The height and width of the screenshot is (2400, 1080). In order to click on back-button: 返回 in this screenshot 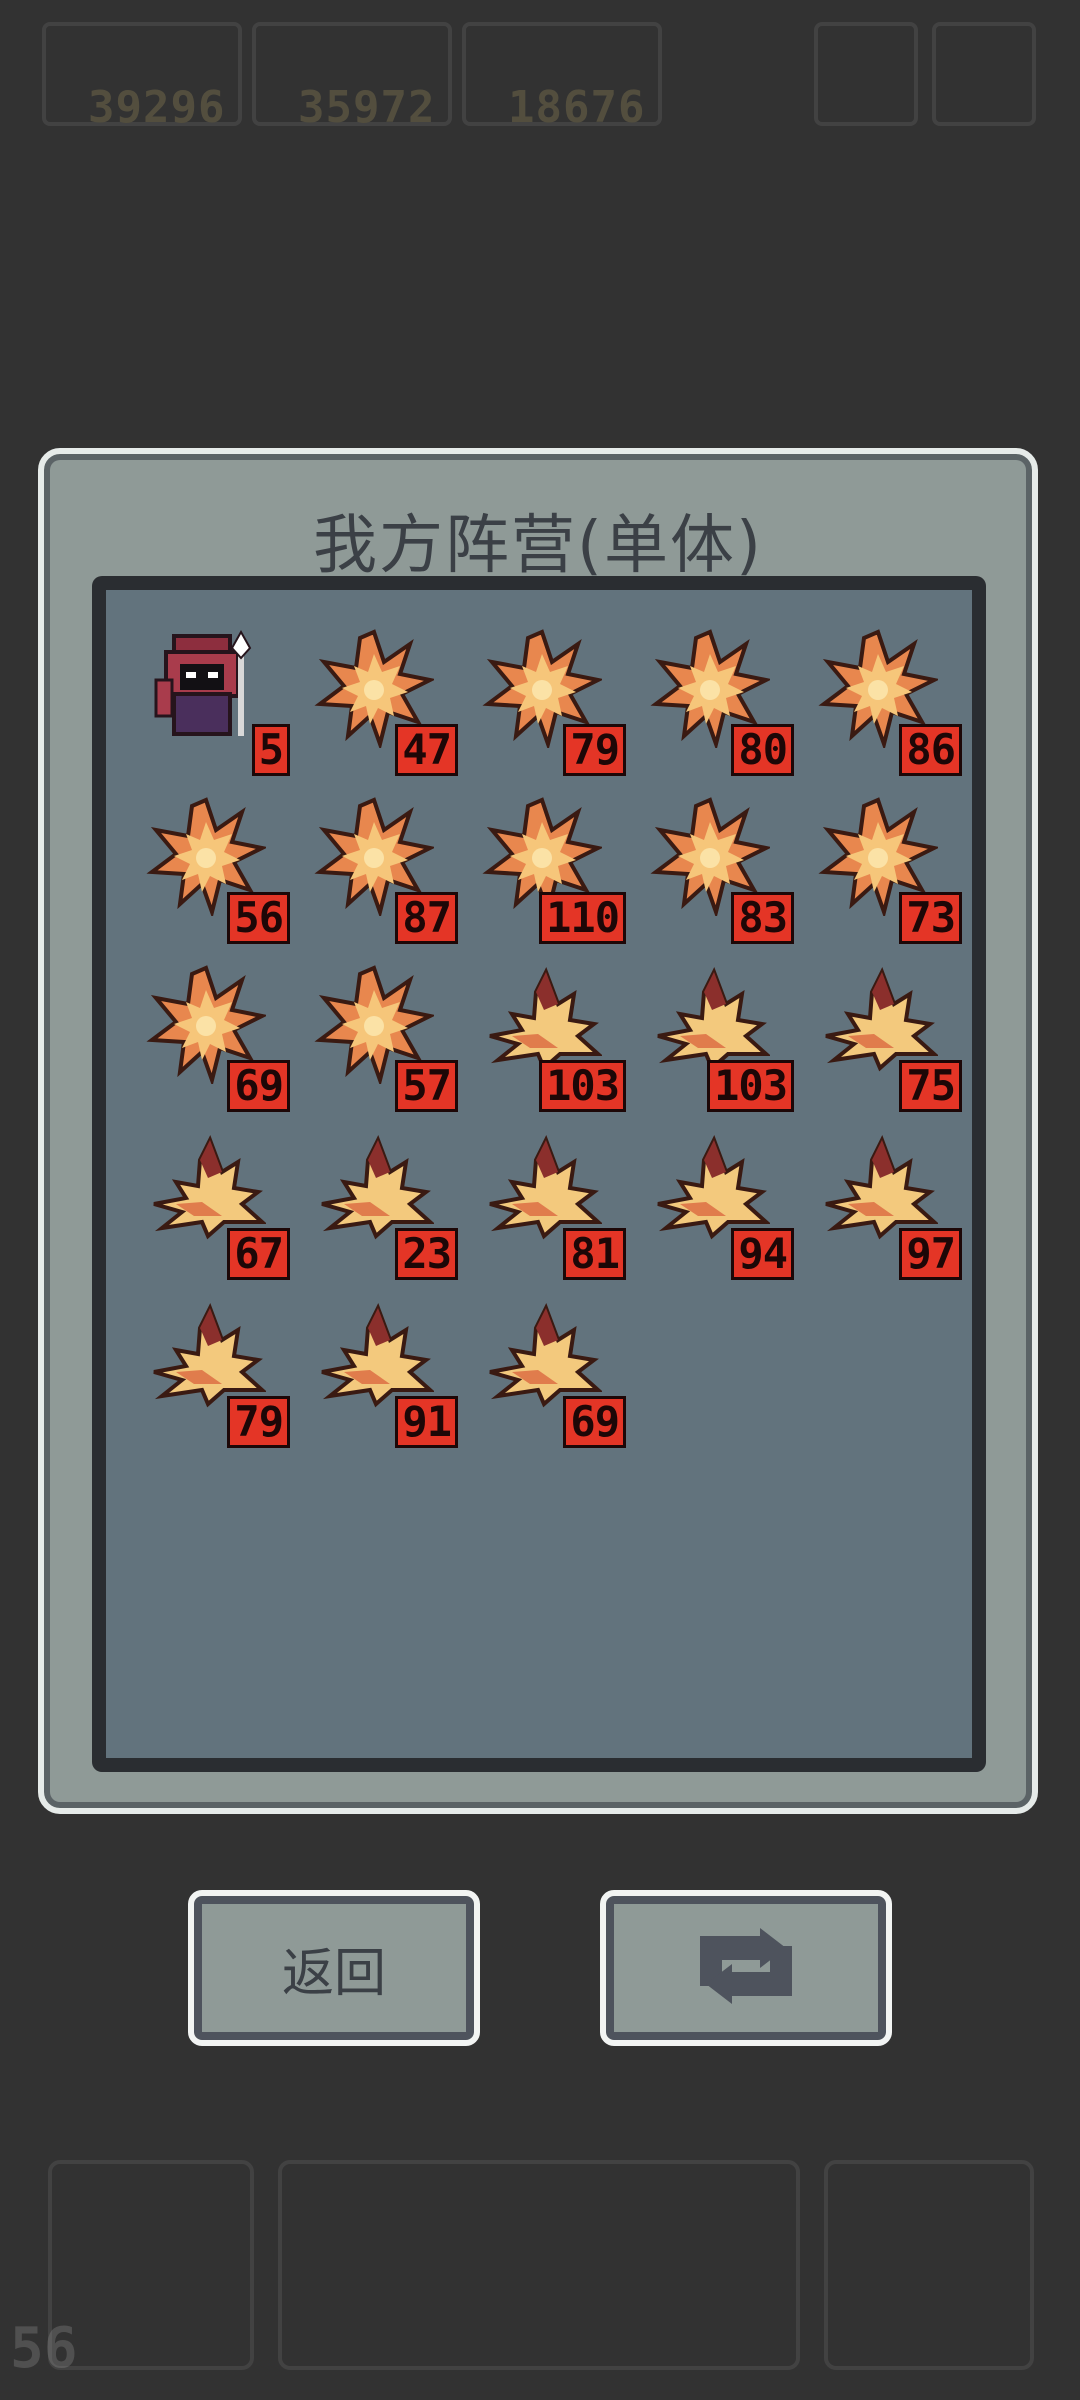, I will do `click(334, 1968)`.